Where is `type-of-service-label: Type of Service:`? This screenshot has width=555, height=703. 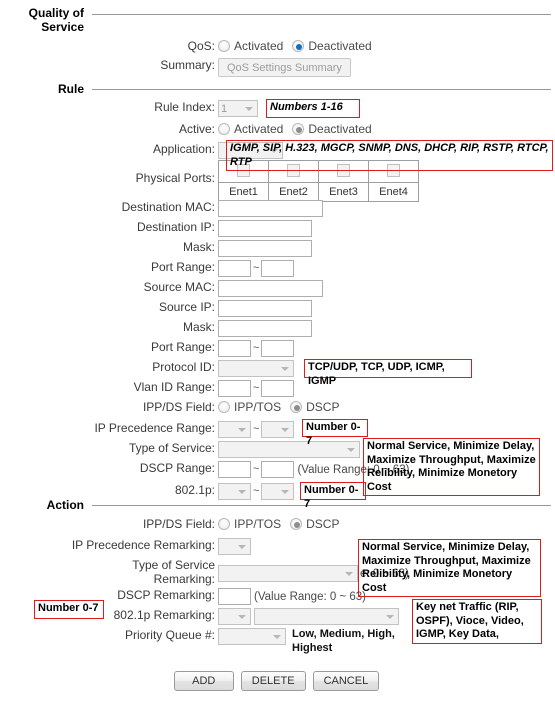
type-of-service-label: Type of Service: is located at coordinates (171, 448).